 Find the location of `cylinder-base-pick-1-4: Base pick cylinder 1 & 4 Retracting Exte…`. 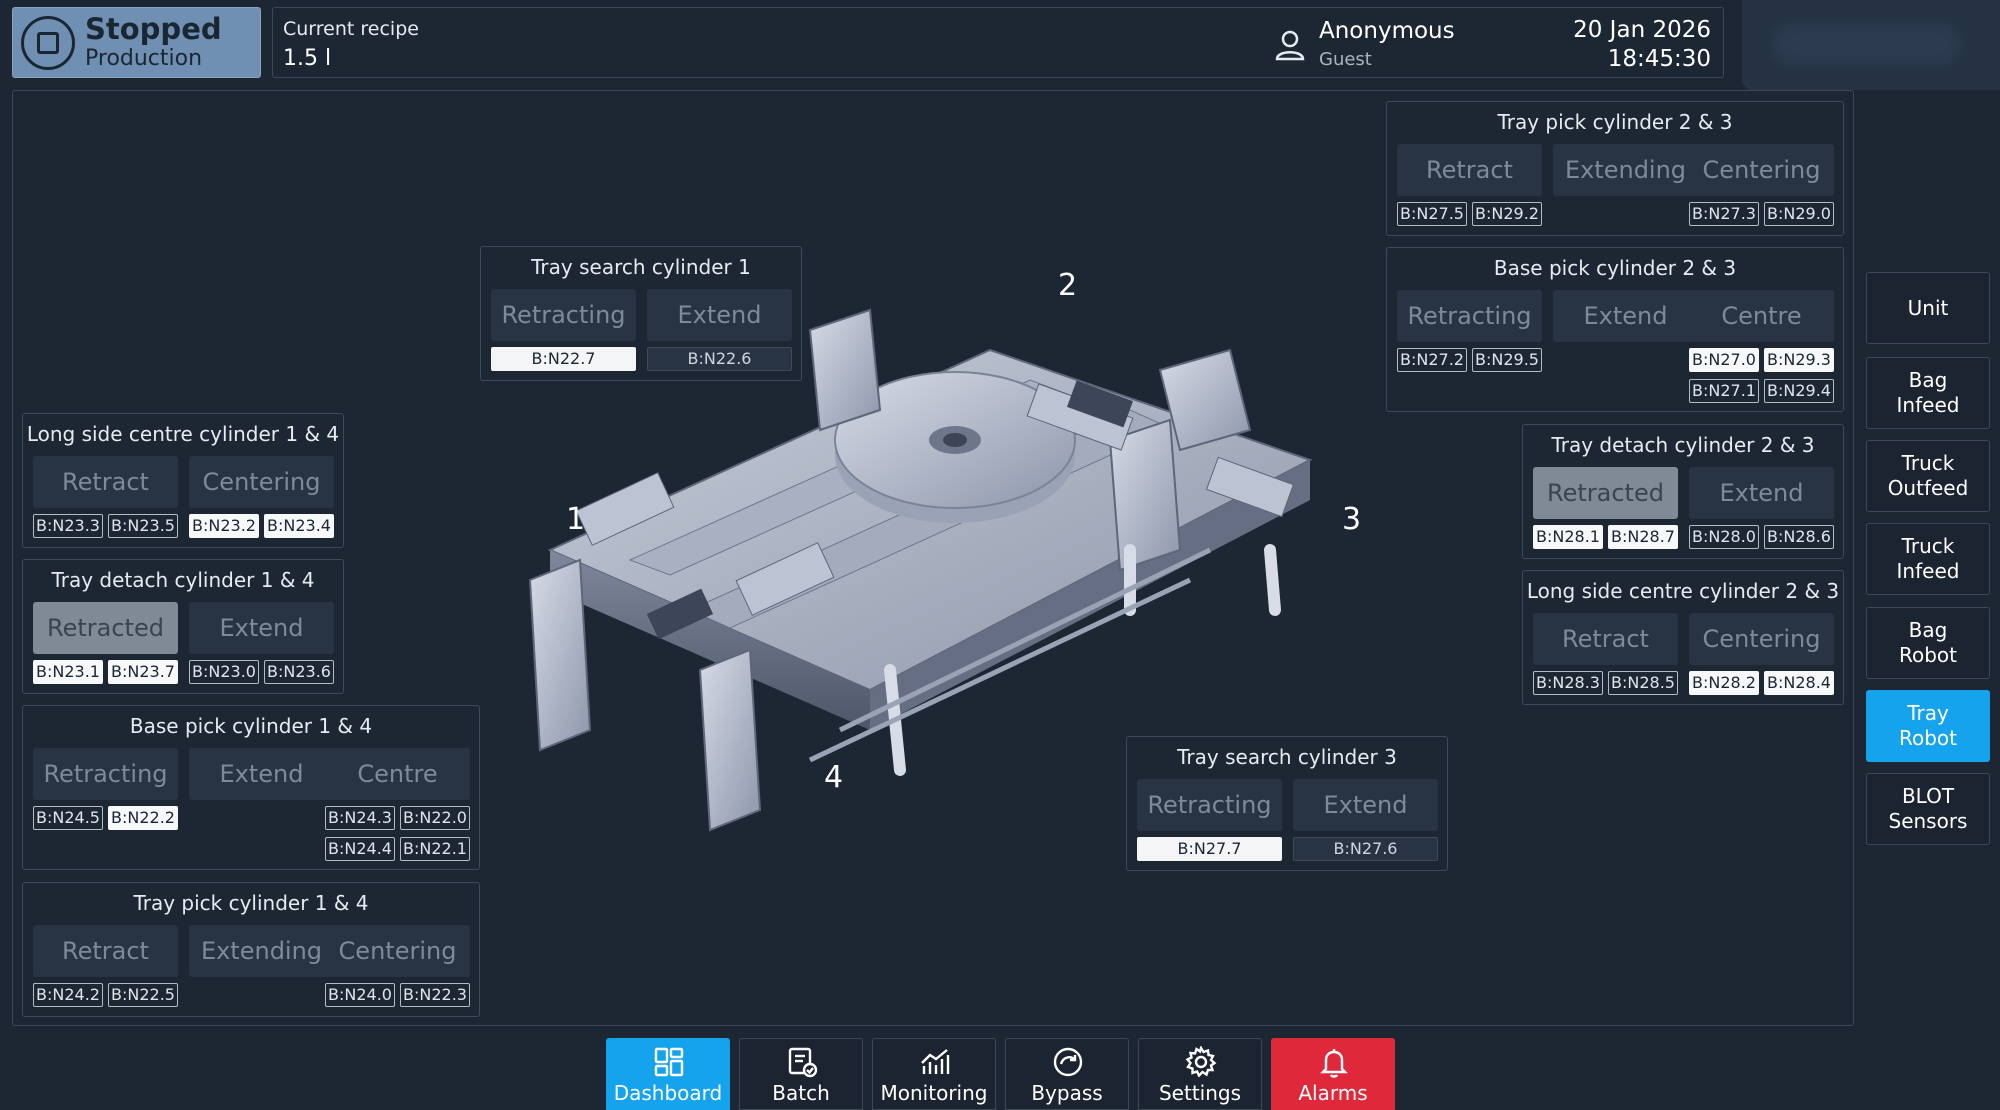

cylinder-base-pick-1-4: Base pick cylinder 1 & 4 Retracting Exte… is located at coordinates (251, 787).